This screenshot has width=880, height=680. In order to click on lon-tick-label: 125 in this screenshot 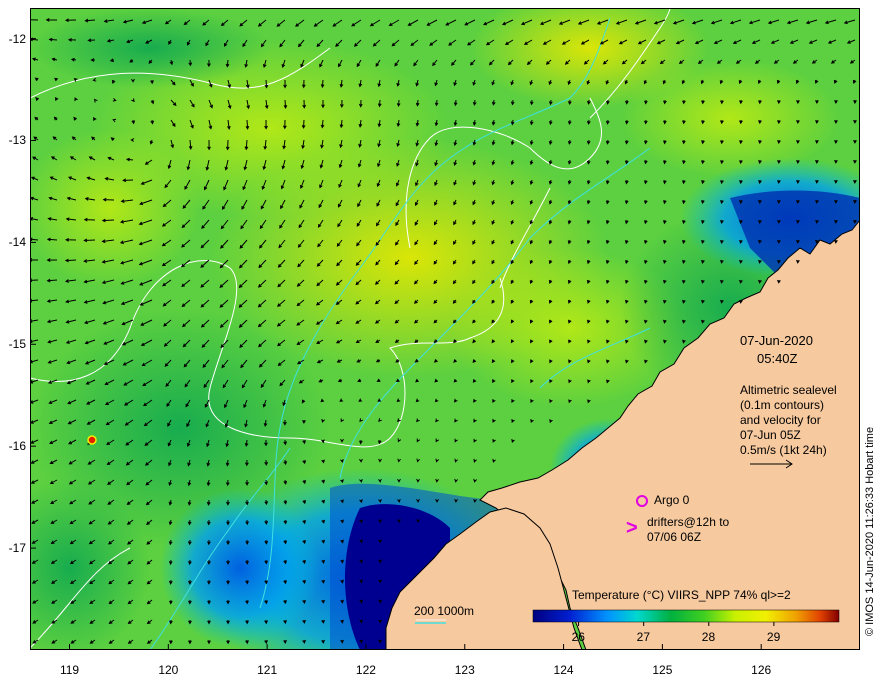, I will do `click(662, 670)`.